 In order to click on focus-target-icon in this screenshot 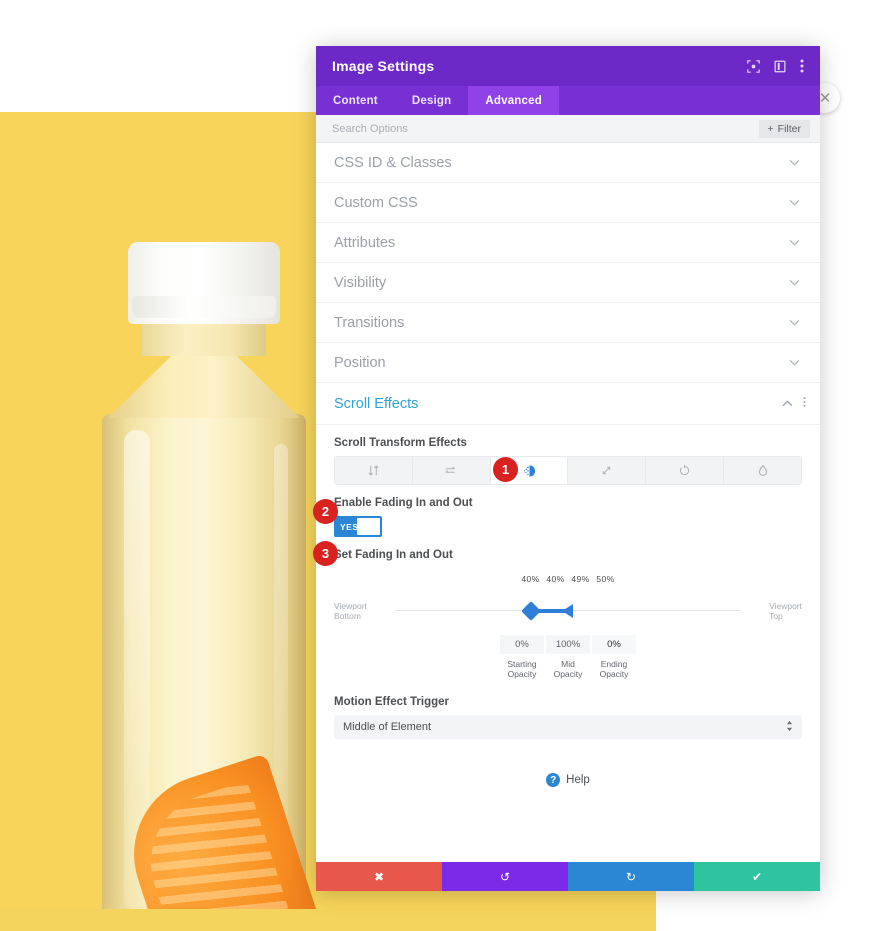, I will do `click(753, 66)`.